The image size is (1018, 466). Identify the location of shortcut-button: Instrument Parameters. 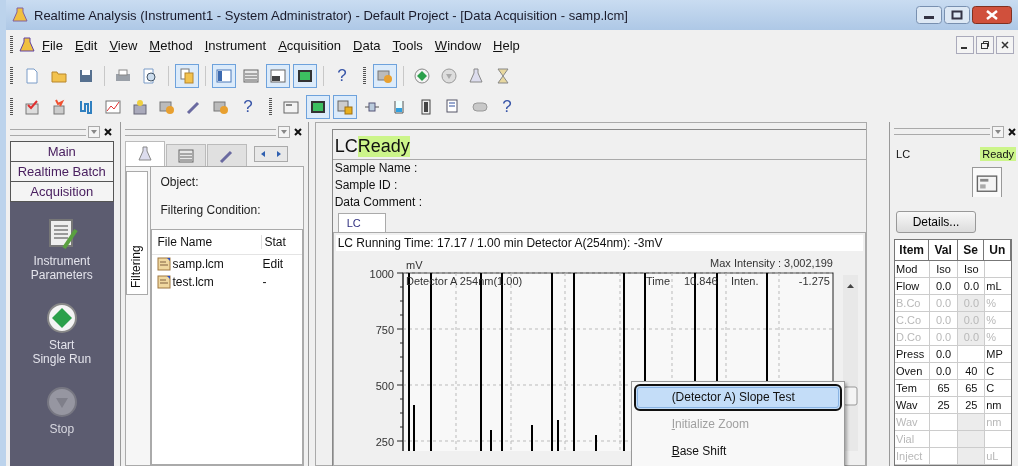
(61, 250).